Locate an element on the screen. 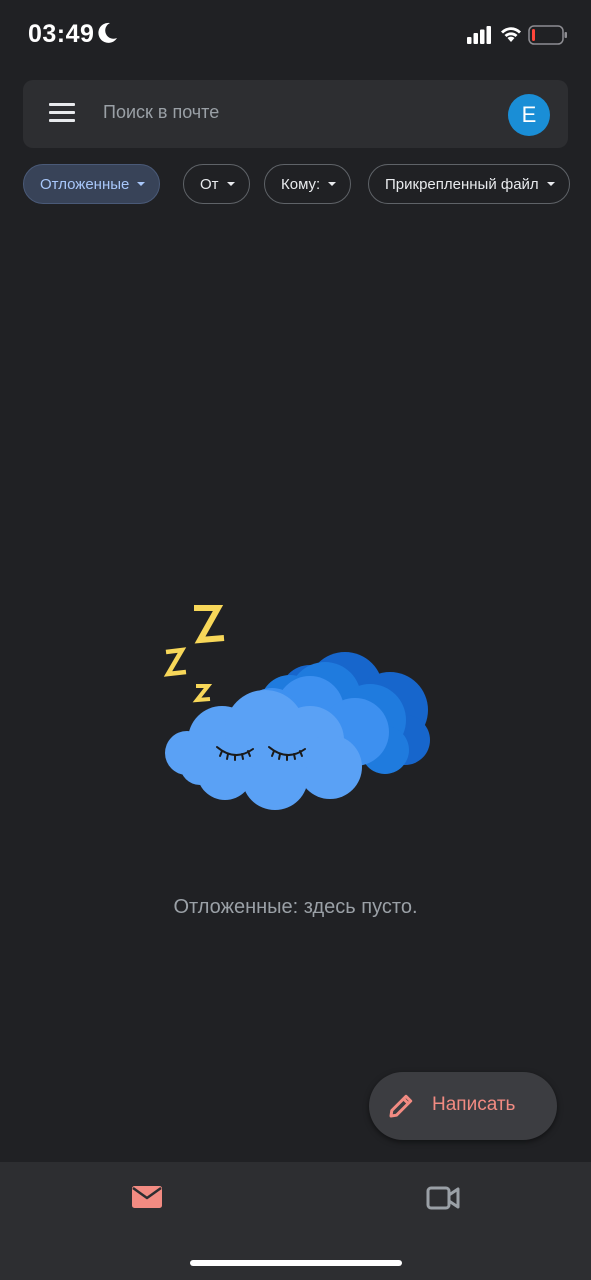 Image resolution: width=591 pixels, height=1280 pixels. home-indicator is located at coordinates (296, 1263).